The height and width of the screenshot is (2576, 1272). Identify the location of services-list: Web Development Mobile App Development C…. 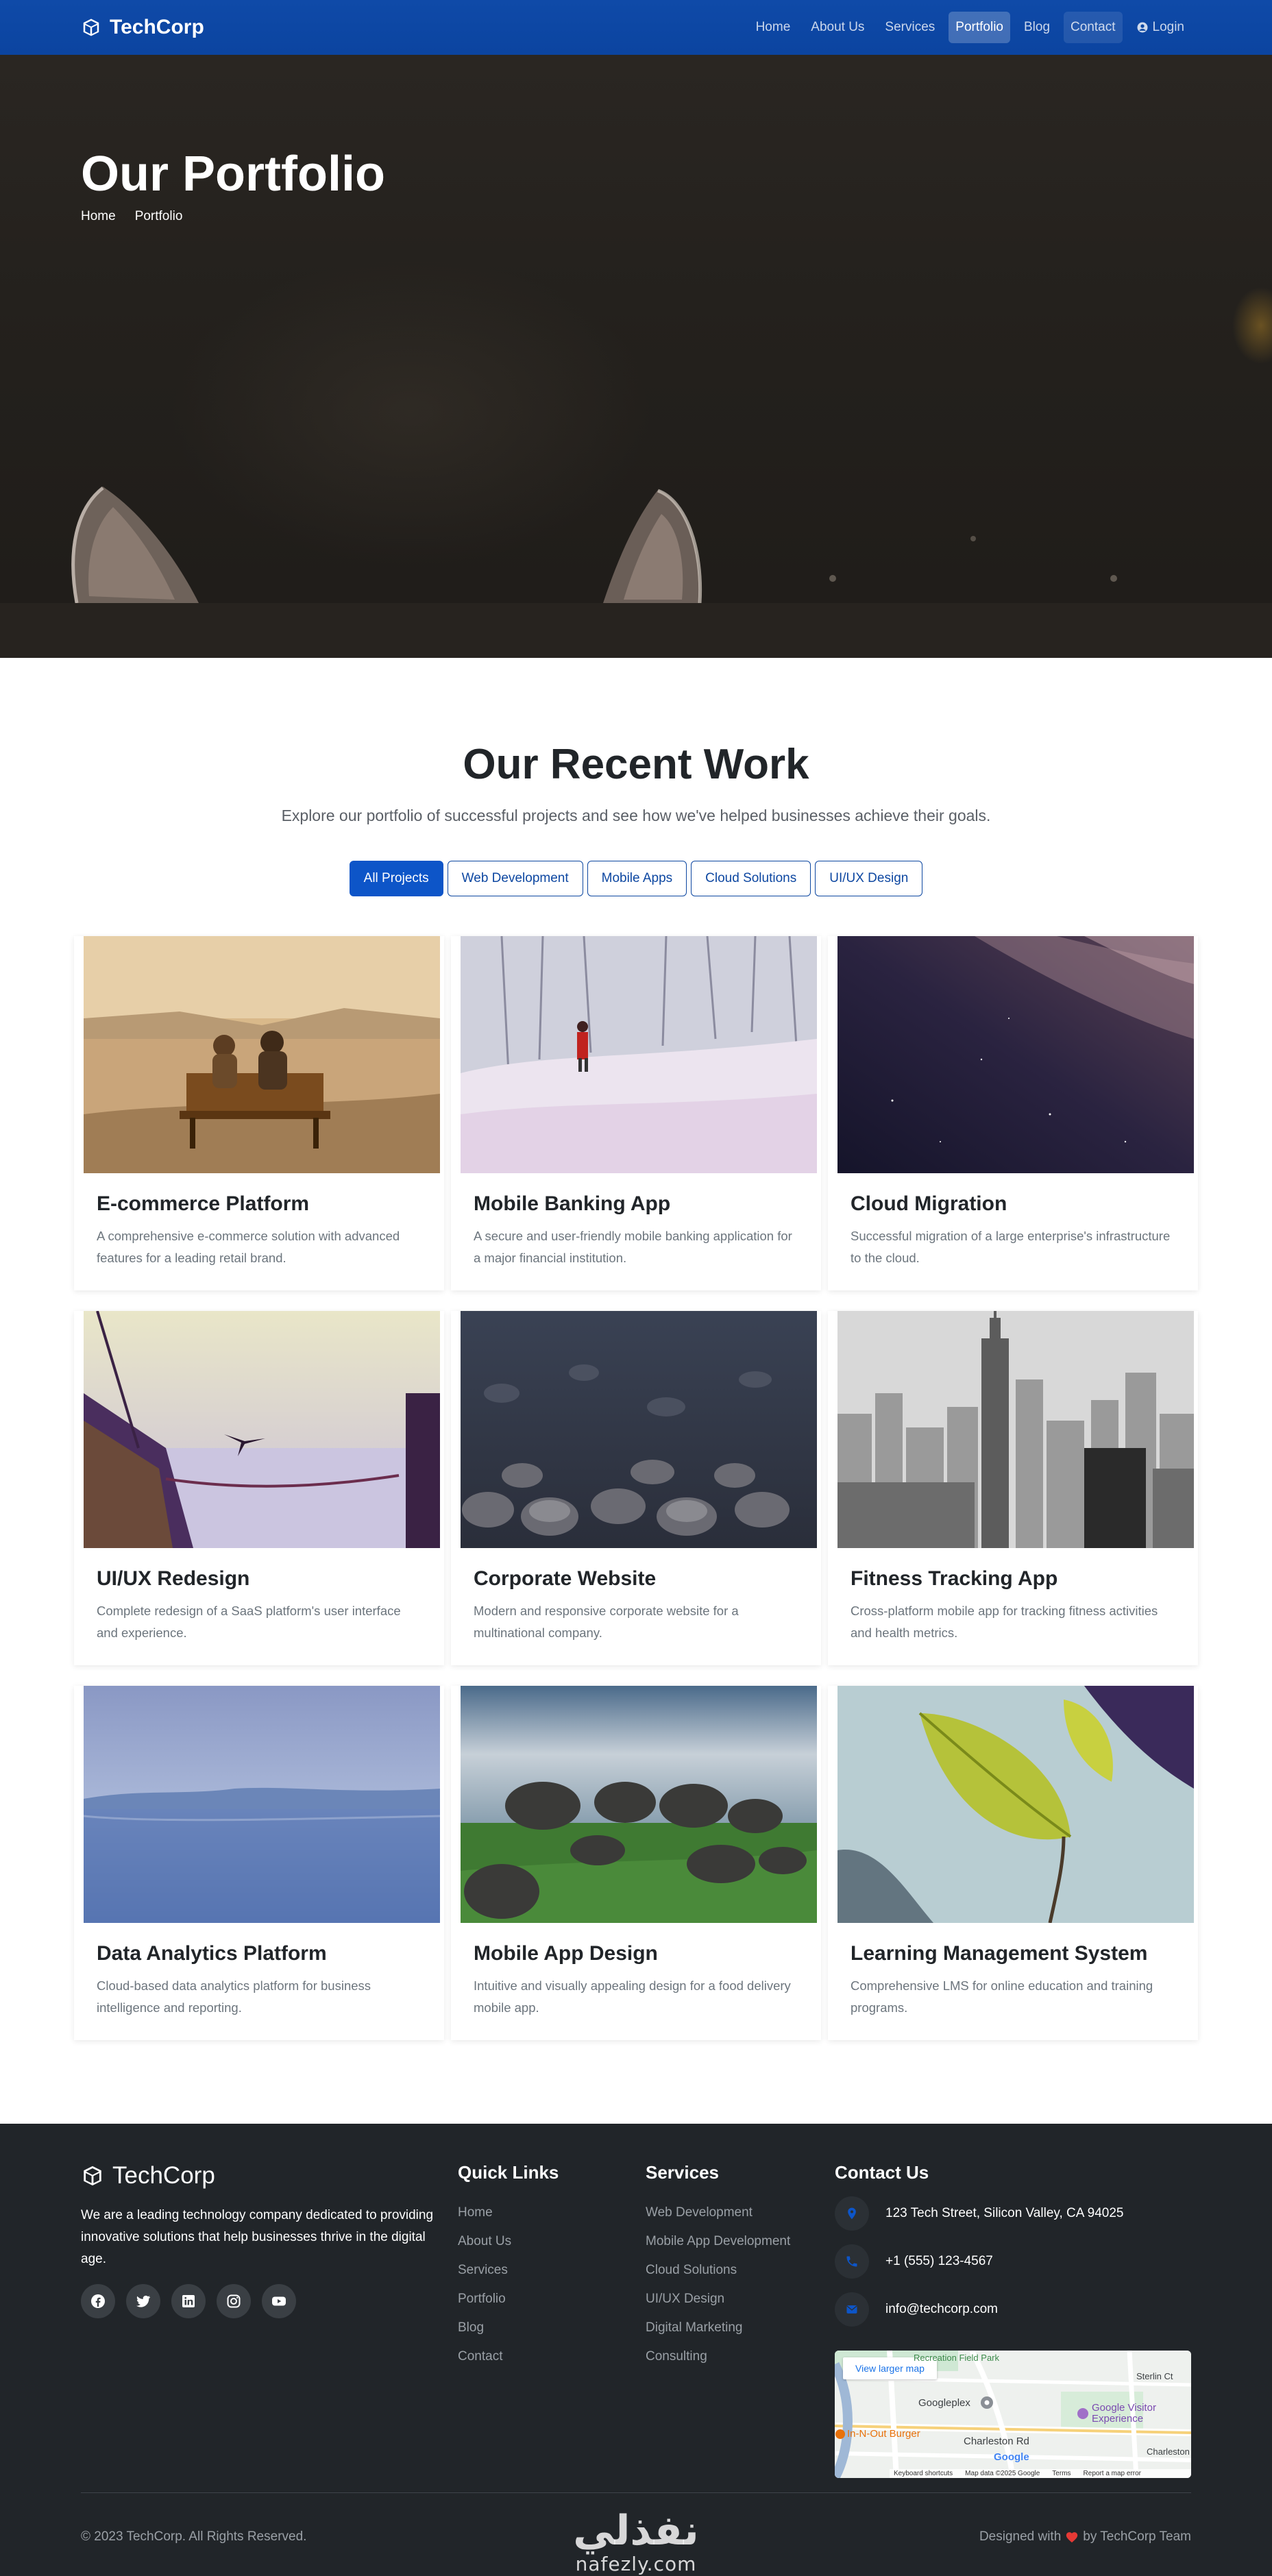
(718, 2285).